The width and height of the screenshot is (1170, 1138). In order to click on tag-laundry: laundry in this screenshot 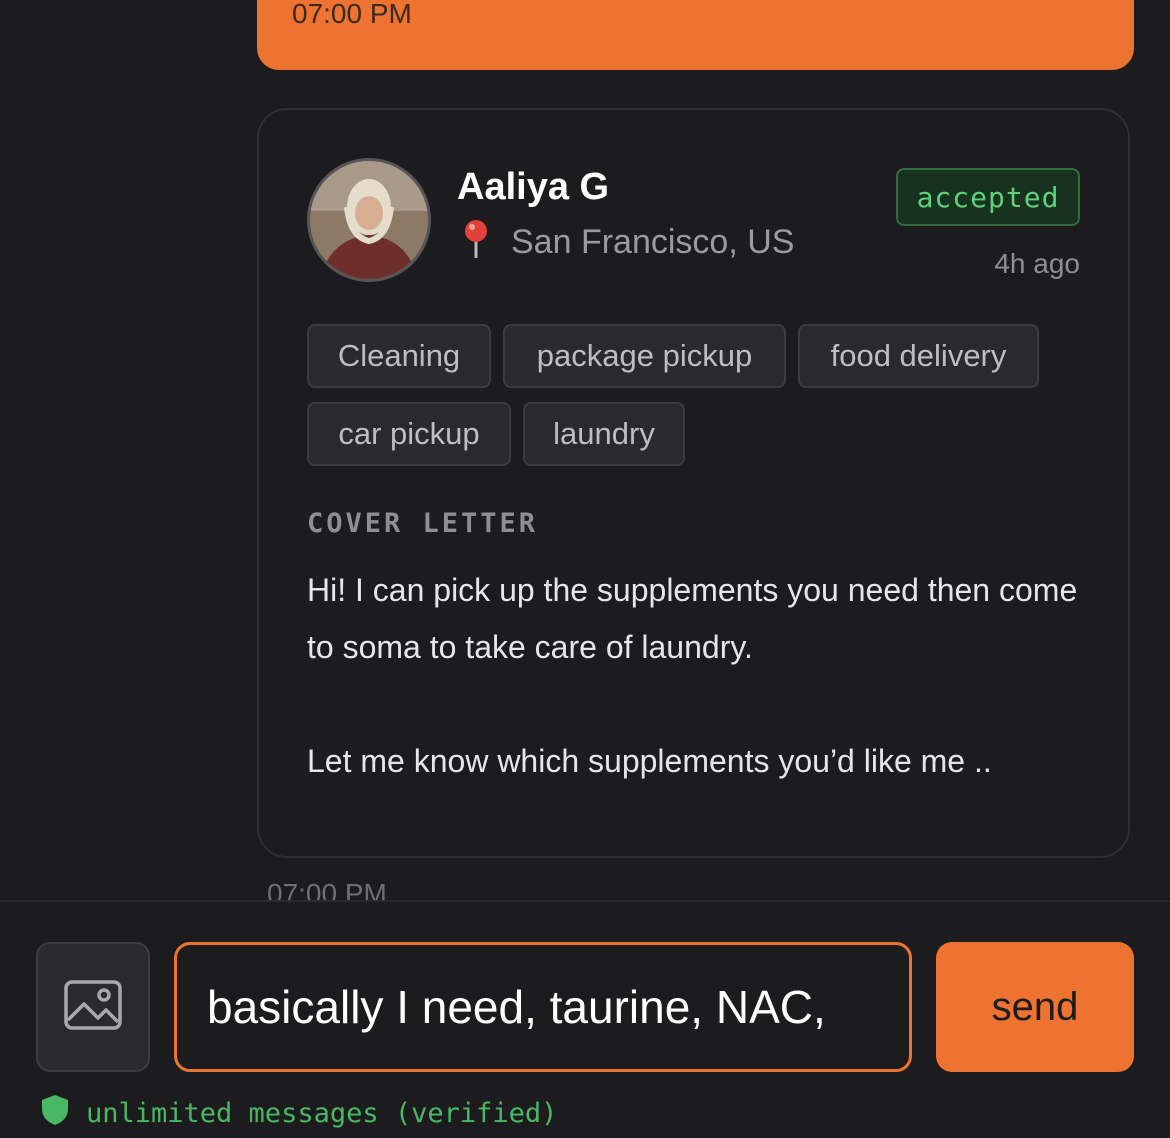, I will do `click(604, 434)`.